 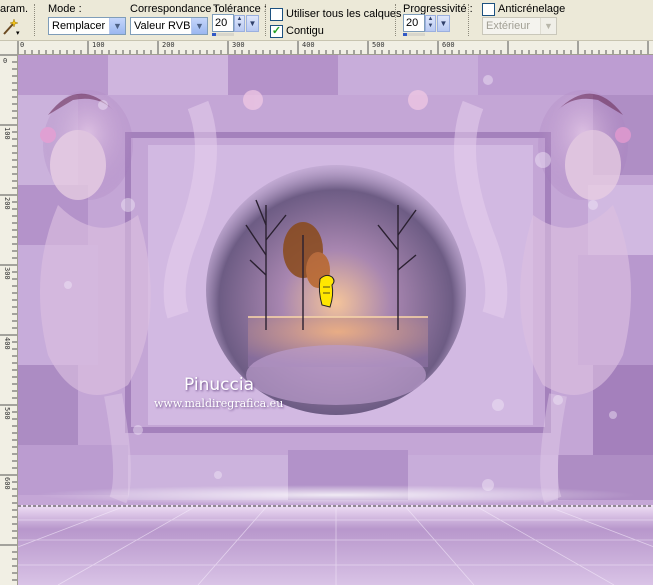 What do you see at coordinates (219, 403) in the screenshot?
I see `watermark-url: www.maldiregrafica.eu` at bounding box center [219, 403].